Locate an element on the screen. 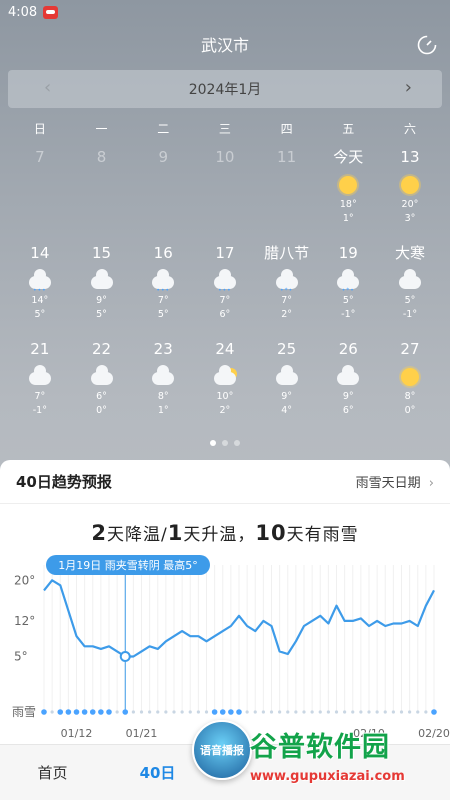 This screenshot has width=450, height=800. calendar-day: 21 7° -1° is located at coordinates (40, 385).